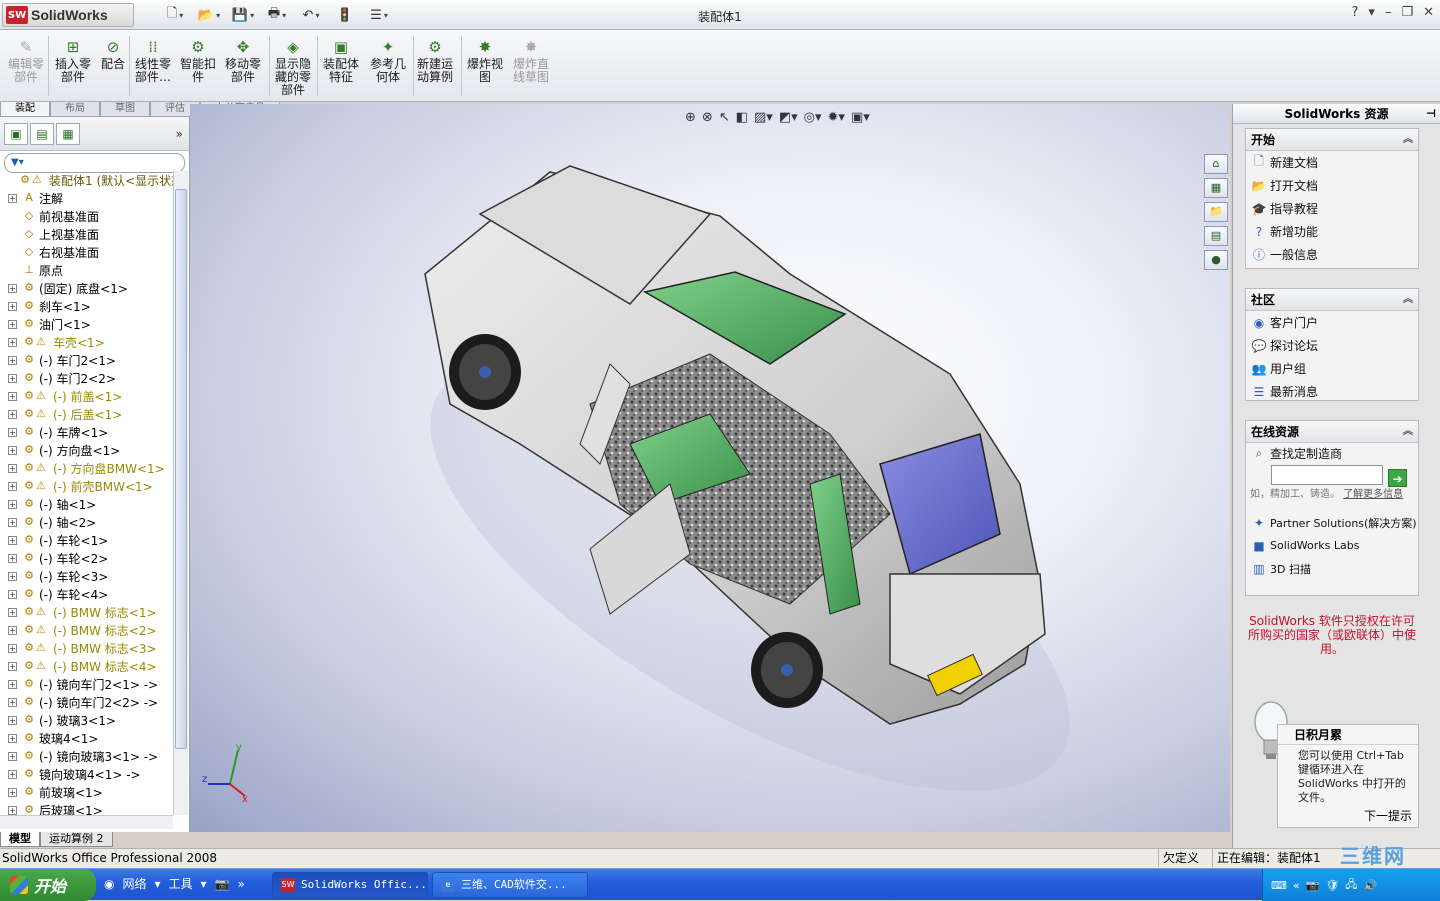 The width and height of the screenshot is (1440, 901). I want to click on tree-item: + ⚙ 玻璃4<1>, so click(86, 738).